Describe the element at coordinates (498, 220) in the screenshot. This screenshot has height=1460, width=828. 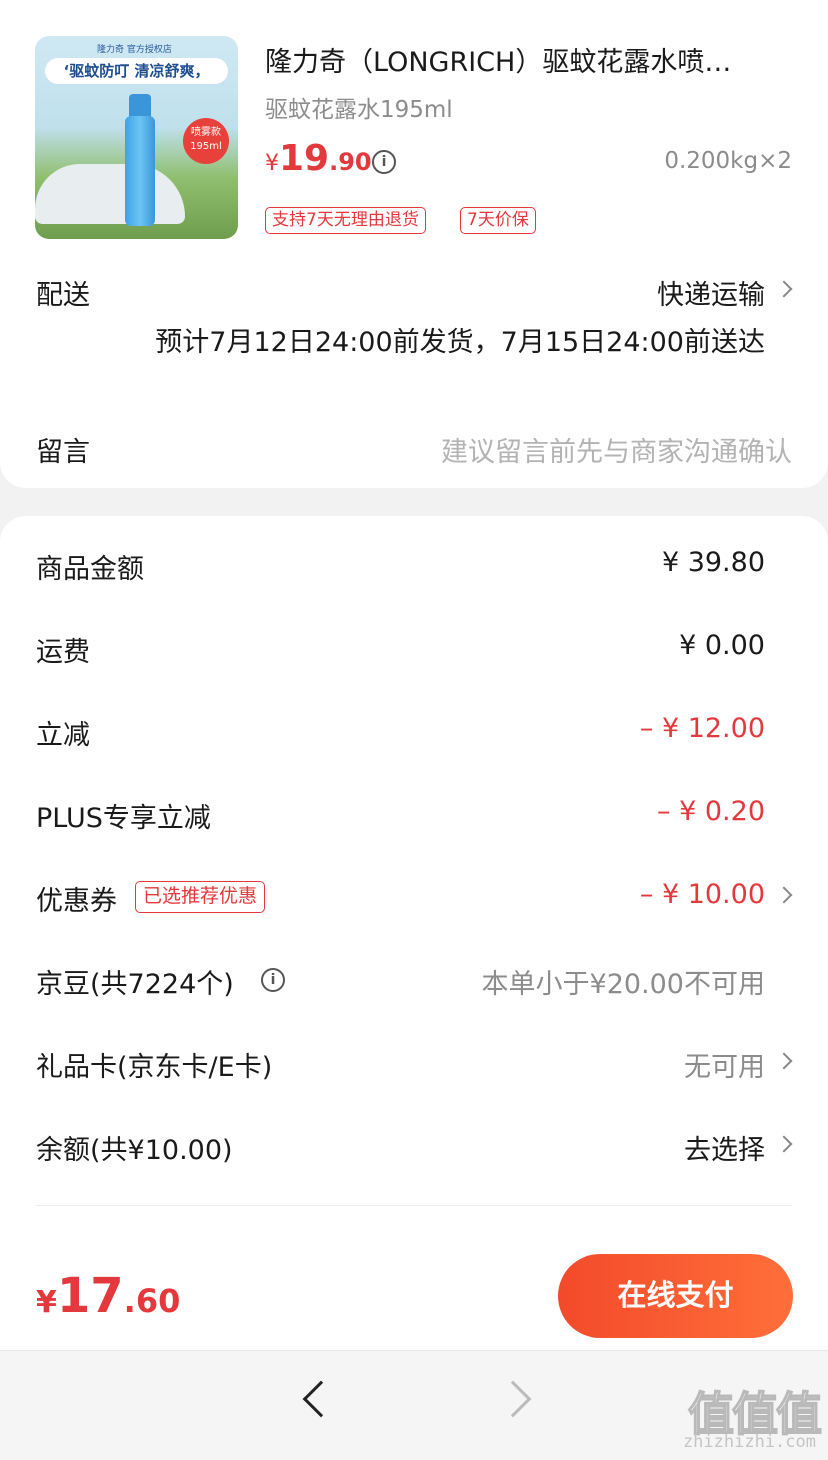
I see `price-protect-tag: 7天价保` at that location.